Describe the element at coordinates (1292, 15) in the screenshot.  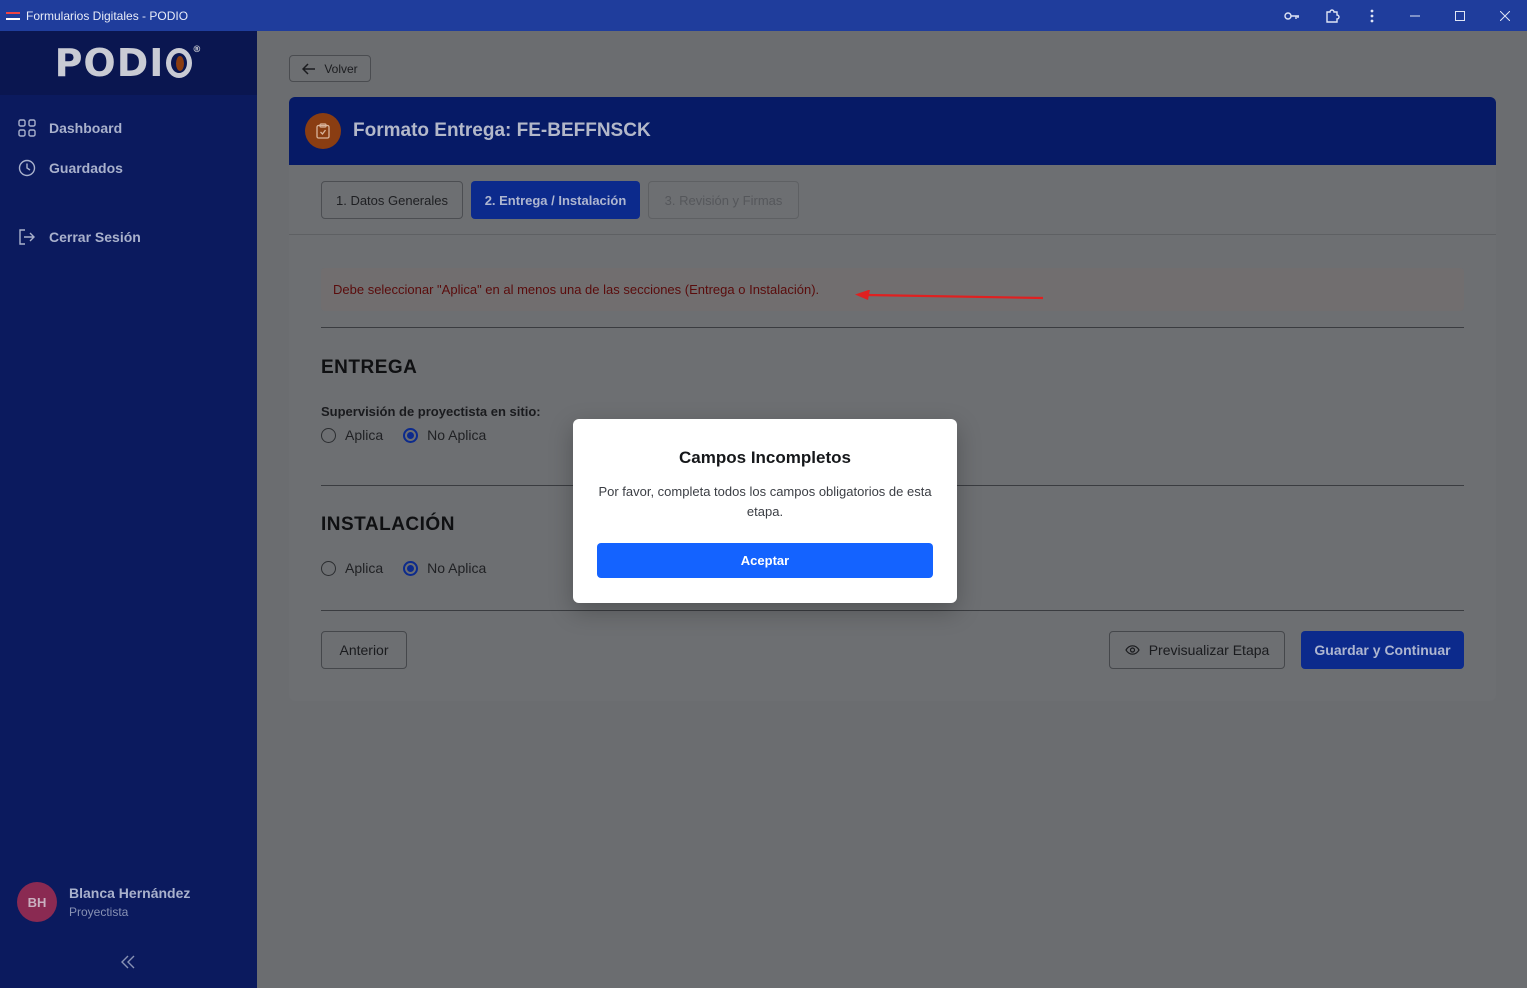
I see `key-icon` at that location.